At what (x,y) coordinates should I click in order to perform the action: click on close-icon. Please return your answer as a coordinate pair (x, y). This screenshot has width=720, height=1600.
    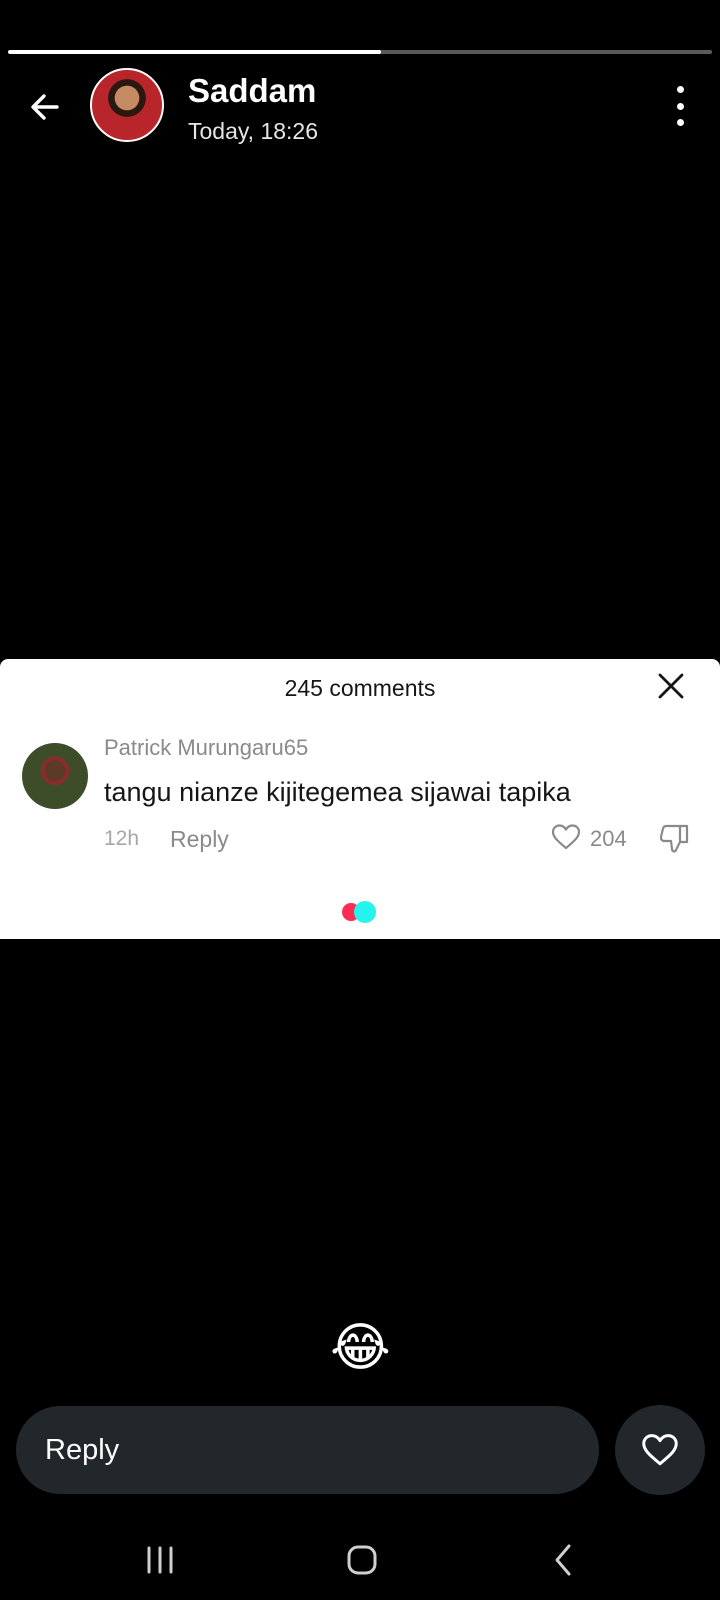
    Looking at the image, I should click on (671, 686).